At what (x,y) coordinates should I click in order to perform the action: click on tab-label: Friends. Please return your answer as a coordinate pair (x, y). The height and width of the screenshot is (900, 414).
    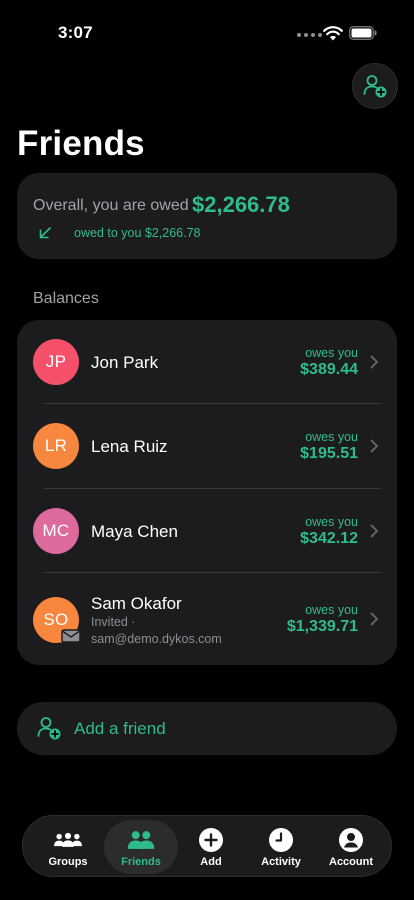
    Looking at the image, I should click on (141, 862).